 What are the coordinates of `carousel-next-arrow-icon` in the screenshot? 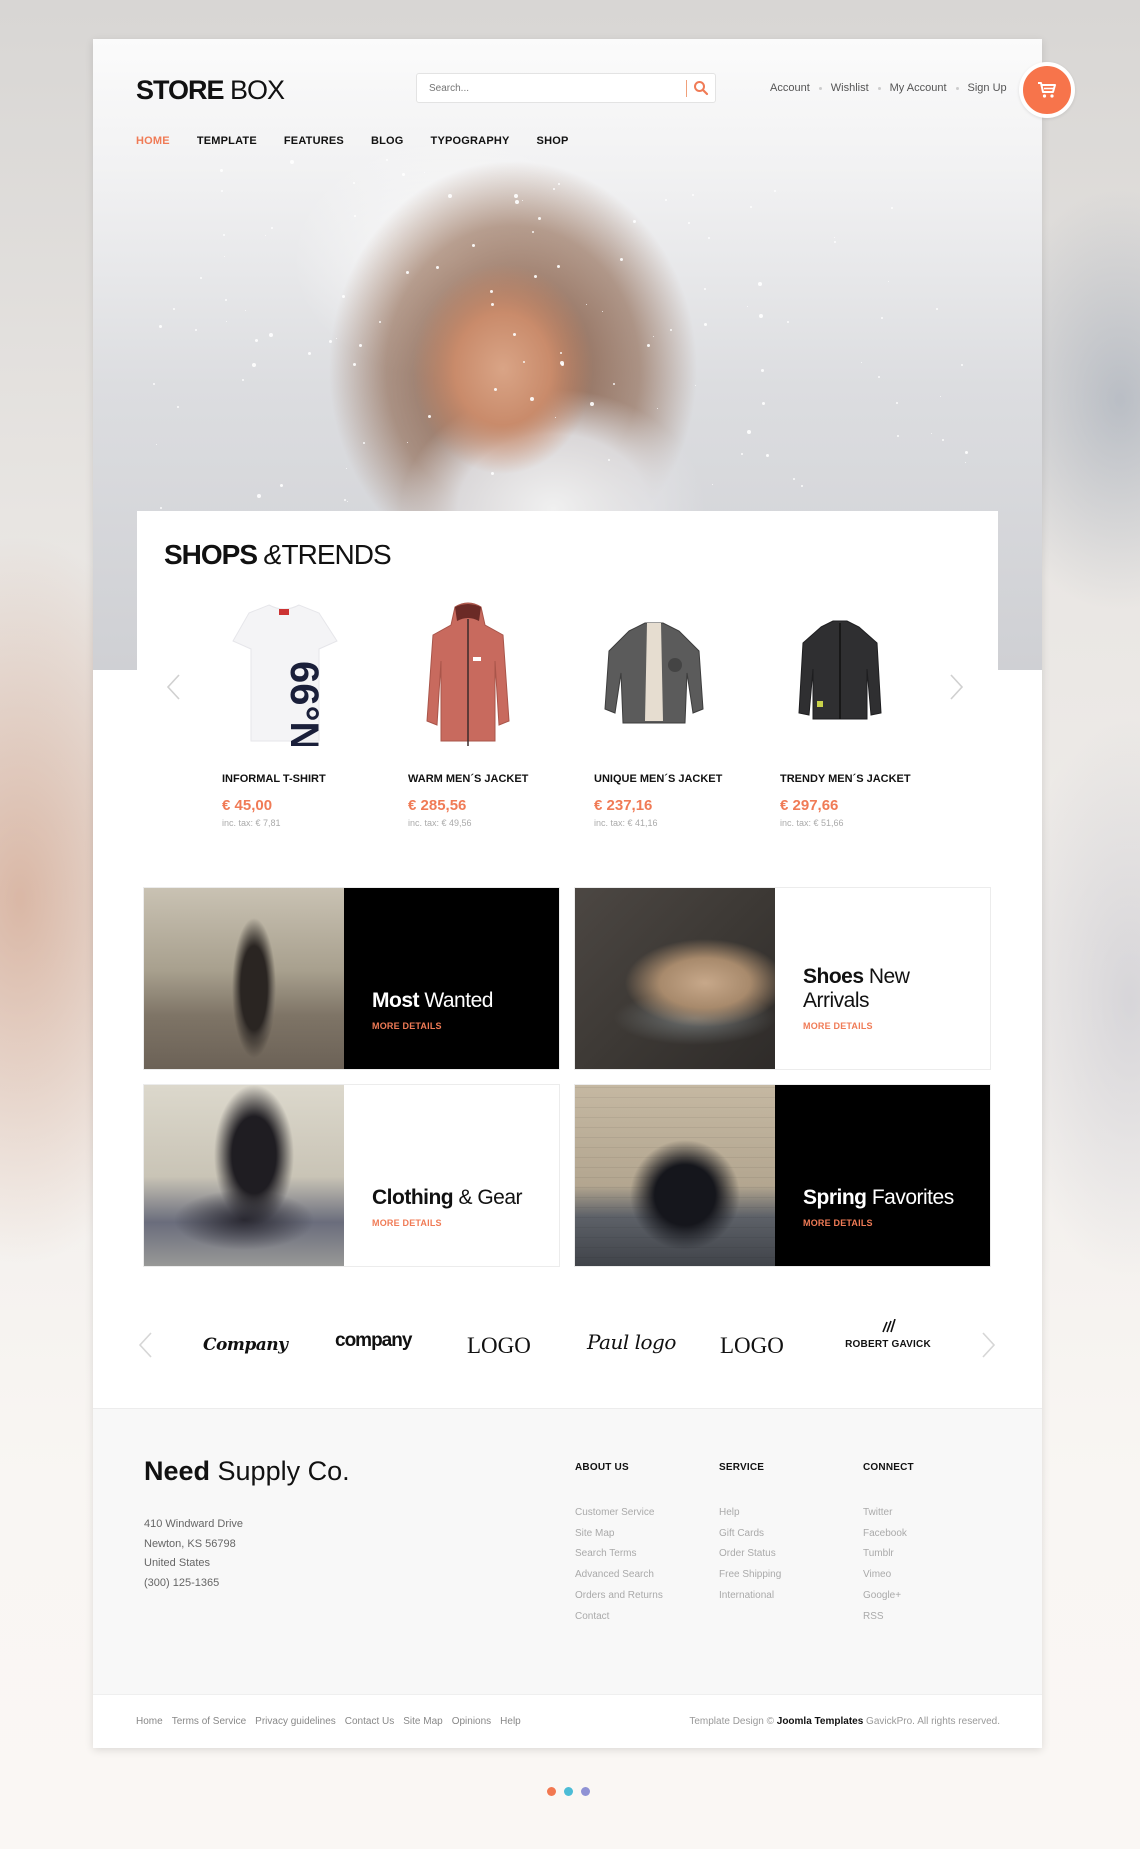 It's located at (957, 687).